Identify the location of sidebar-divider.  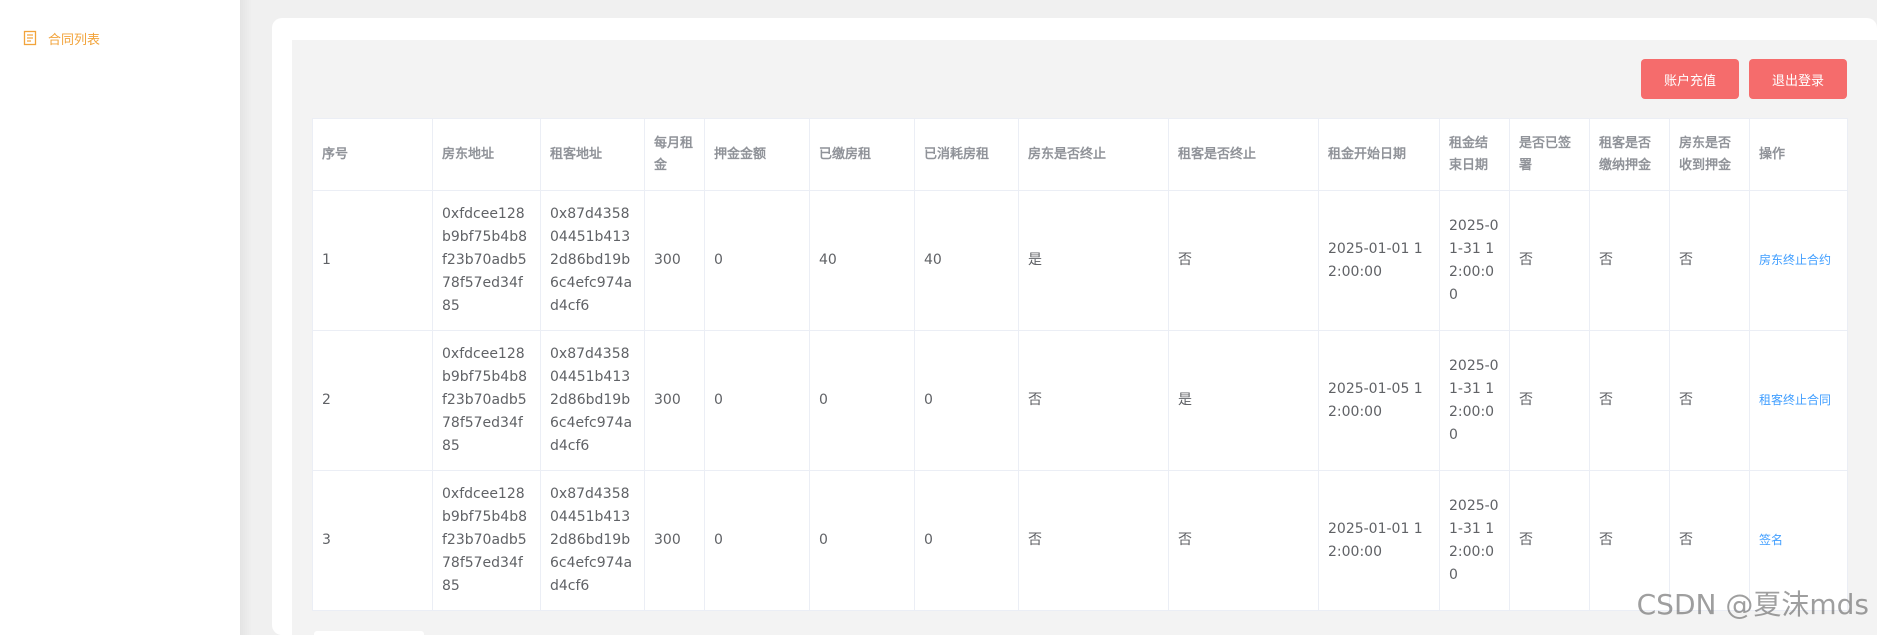
(246, 317).